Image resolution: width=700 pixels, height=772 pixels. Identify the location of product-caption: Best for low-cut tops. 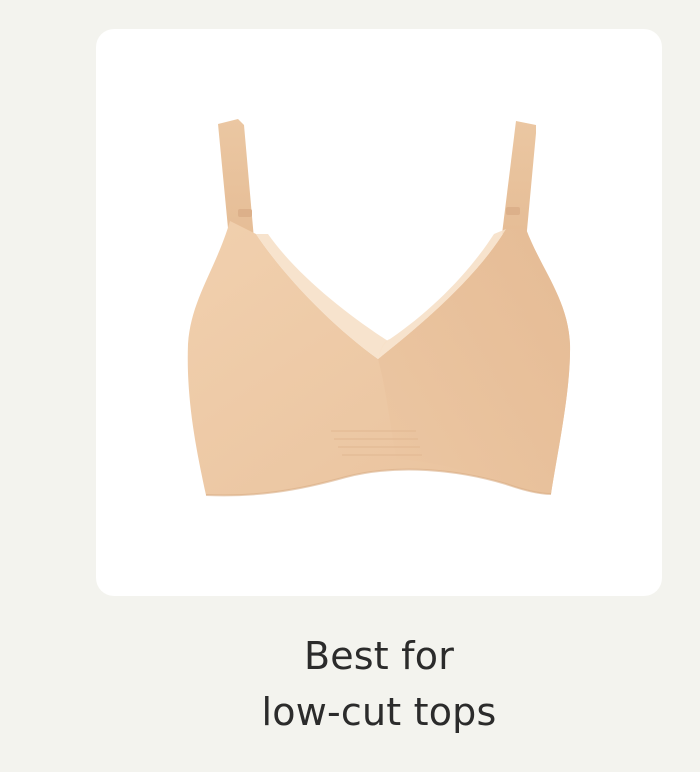
(379, 684).